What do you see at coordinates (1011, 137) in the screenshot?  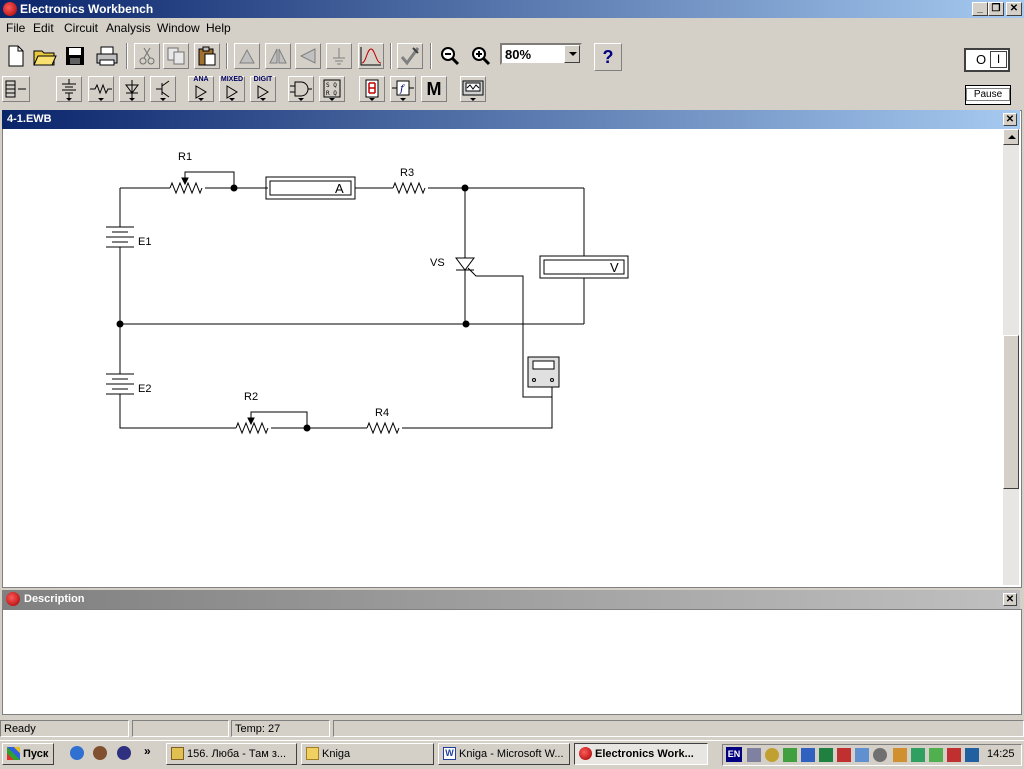 I see `scroll-up-button` at bounding box center [1011, 137].